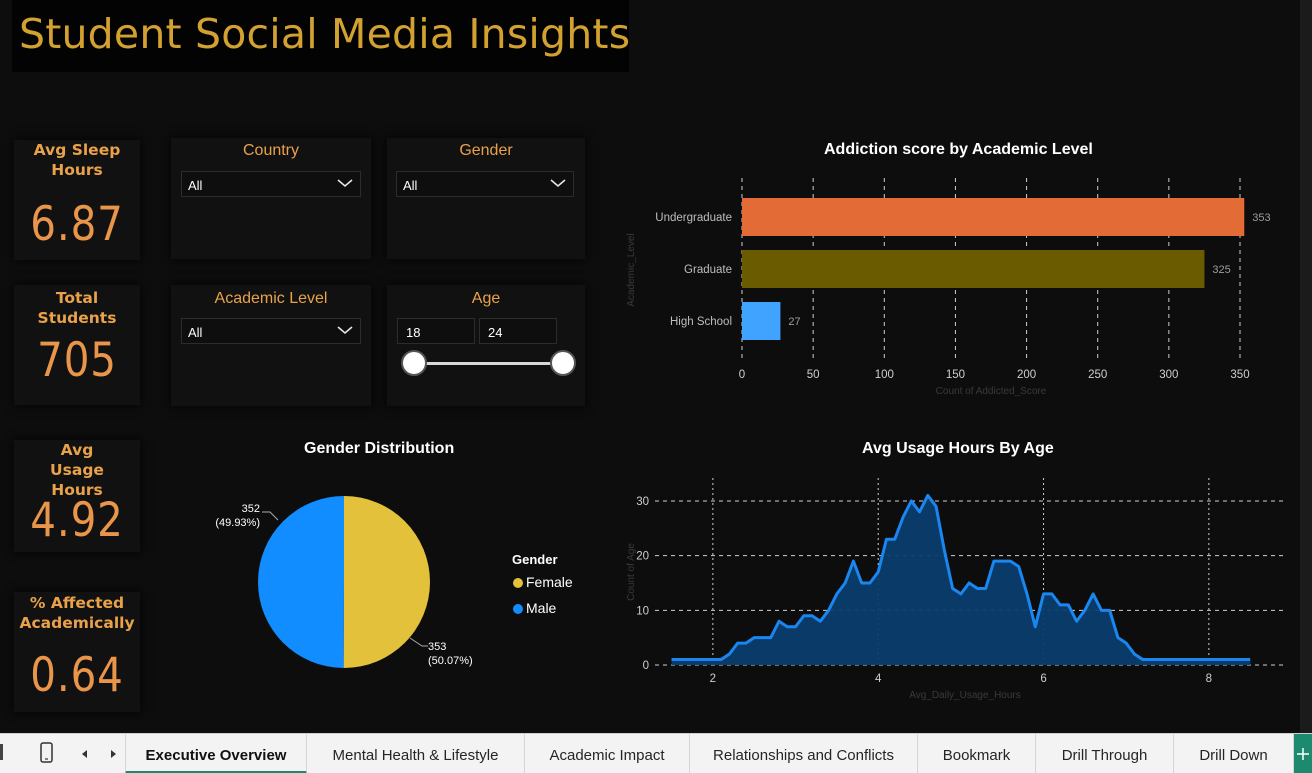 Image resolution: width=1312 pixels, height=773 pixels. Describe the element at coordinates (486, 298) in the screenshot. I see `slicer-title: Age` at that location.